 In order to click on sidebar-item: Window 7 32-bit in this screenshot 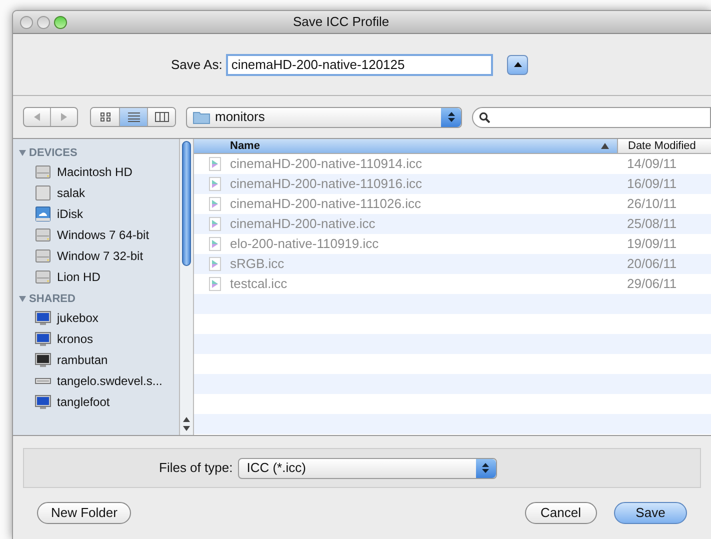, I will do `click(96, 255)`.